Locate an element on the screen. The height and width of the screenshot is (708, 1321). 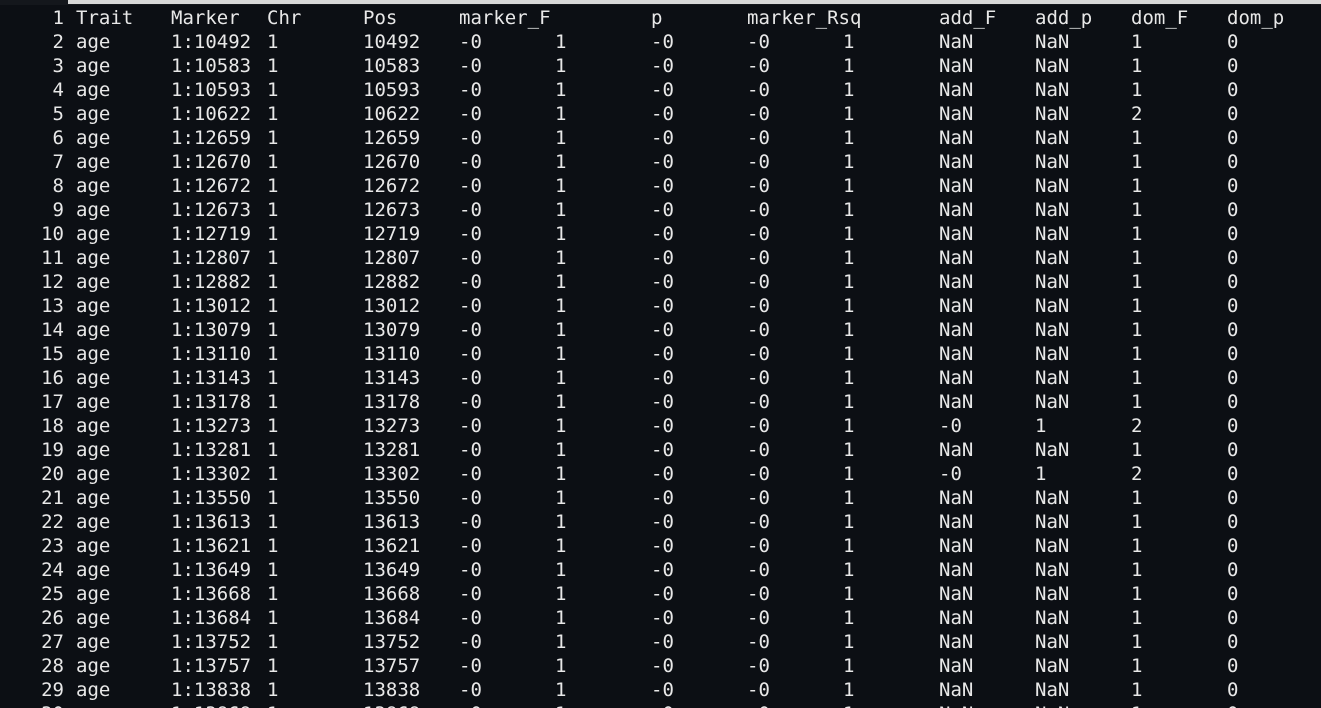
table-cell: 1:13302 is located at coordinates (211, 474).